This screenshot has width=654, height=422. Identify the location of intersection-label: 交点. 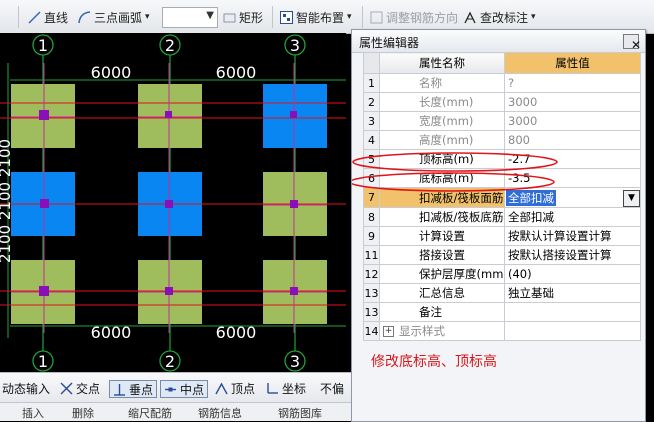
(88, 388).